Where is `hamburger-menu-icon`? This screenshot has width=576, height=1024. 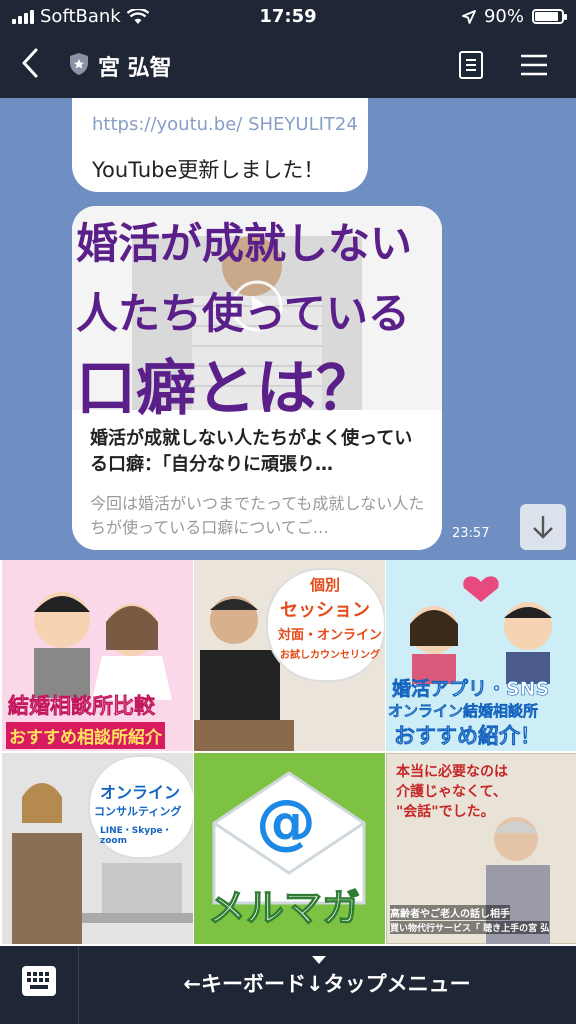
hamburger-menu-icon is located at coordinates (534, 65).